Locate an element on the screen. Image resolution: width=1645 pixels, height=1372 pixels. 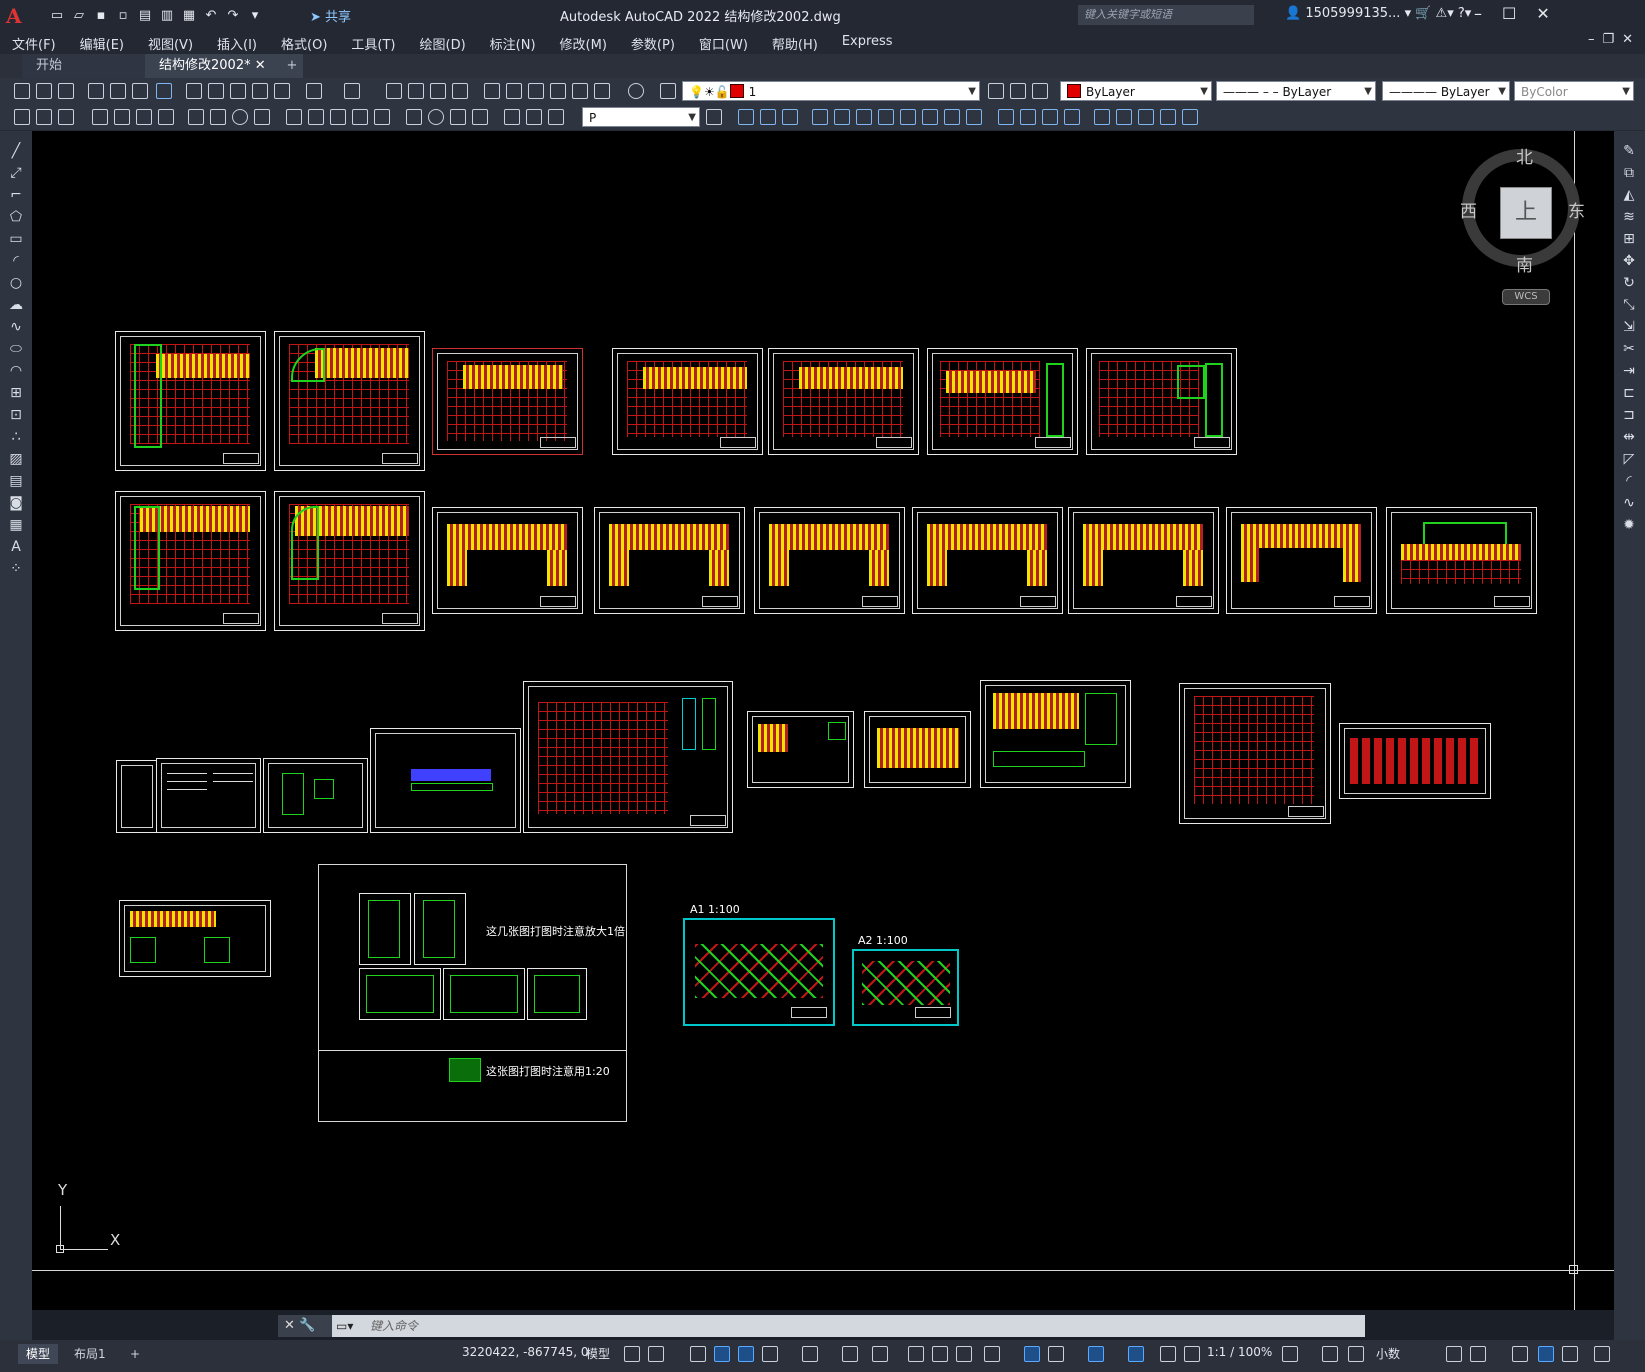
make-block-icon: ⊡ is located at coordinates (16, 415).